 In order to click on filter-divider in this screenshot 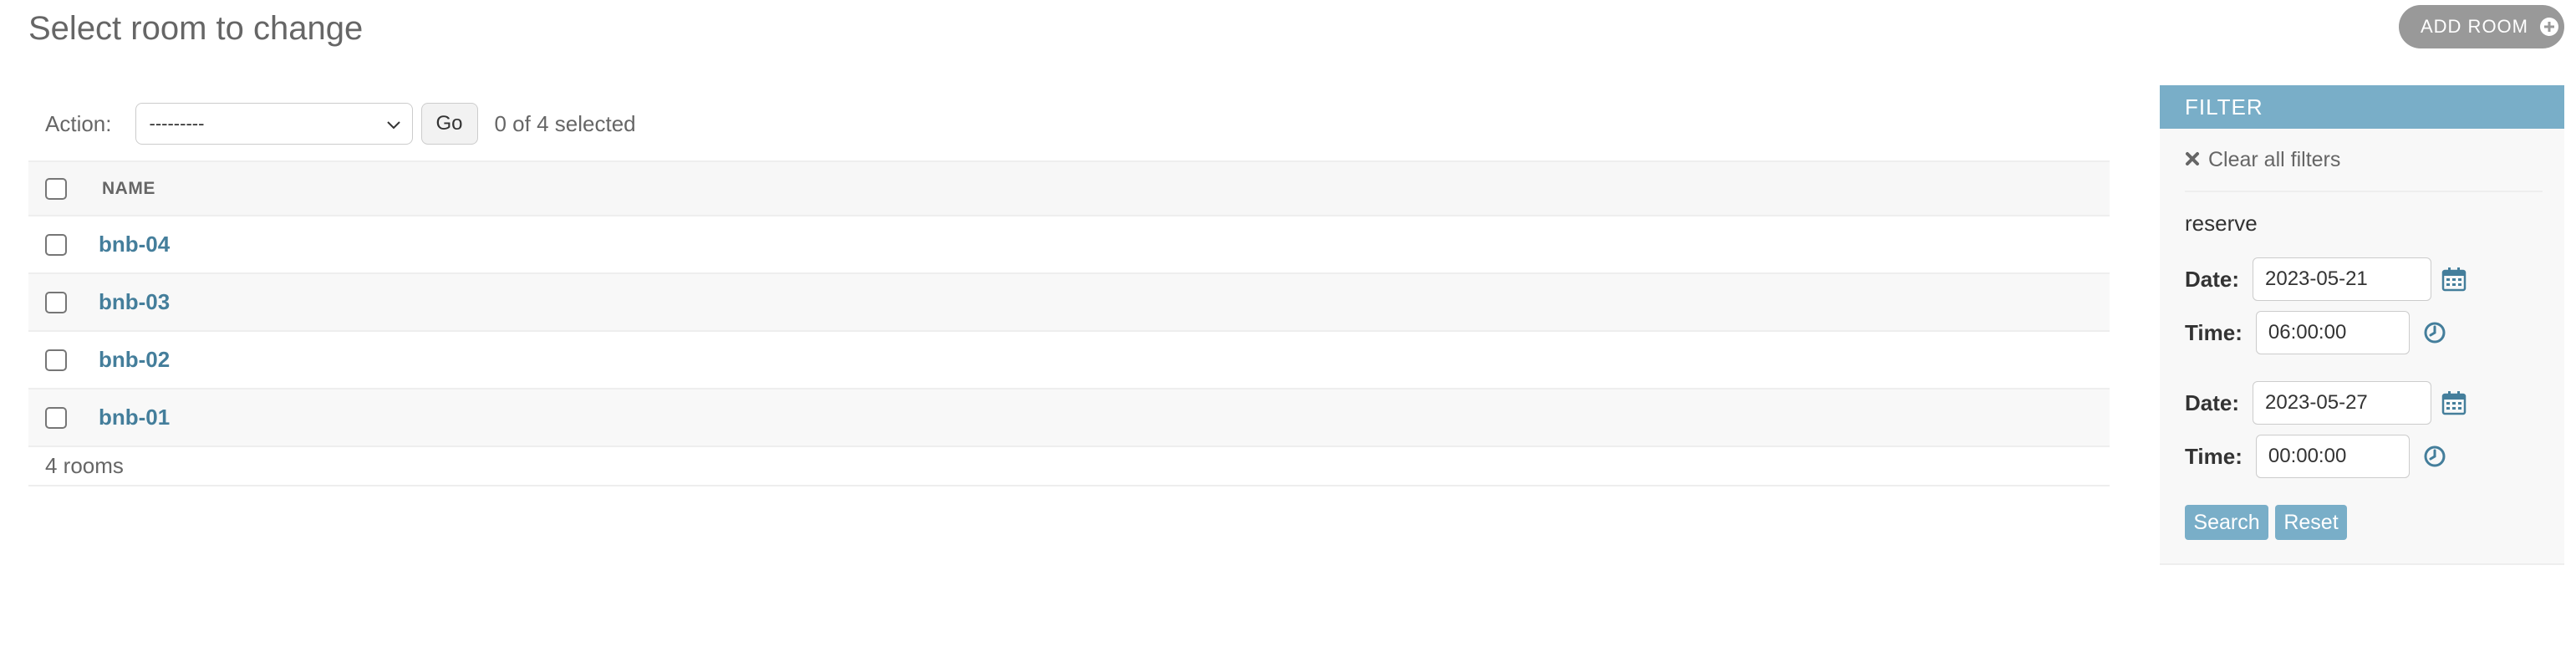, I will do `click(2364, 191)`.